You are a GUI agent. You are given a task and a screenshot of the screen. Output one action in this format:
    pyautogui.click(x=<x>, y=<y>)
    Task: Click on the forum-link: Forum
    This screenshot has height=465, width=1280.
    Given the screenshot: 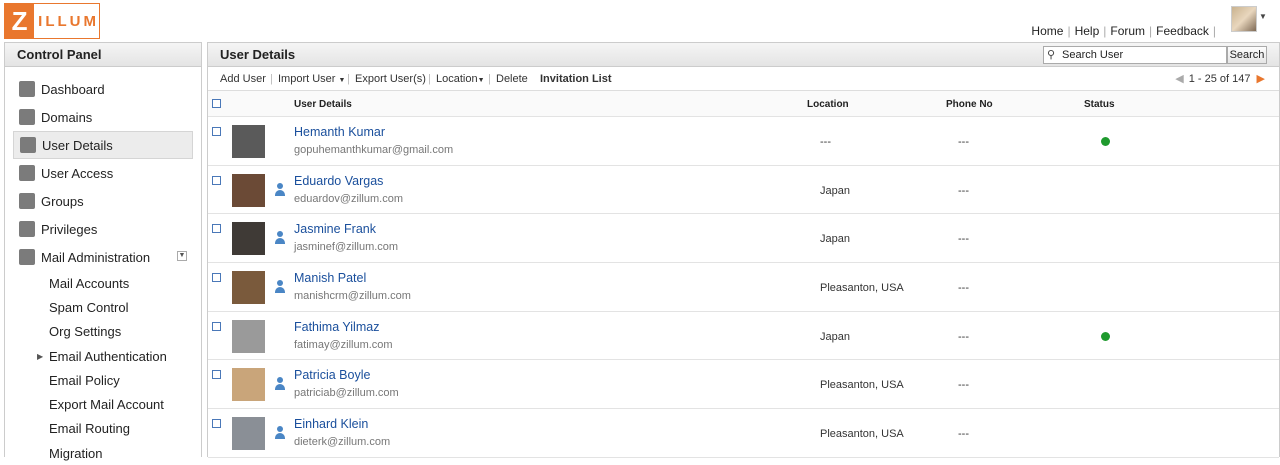 What is the action you would take?
    pyautogui.click(x=1127, y=31)
    